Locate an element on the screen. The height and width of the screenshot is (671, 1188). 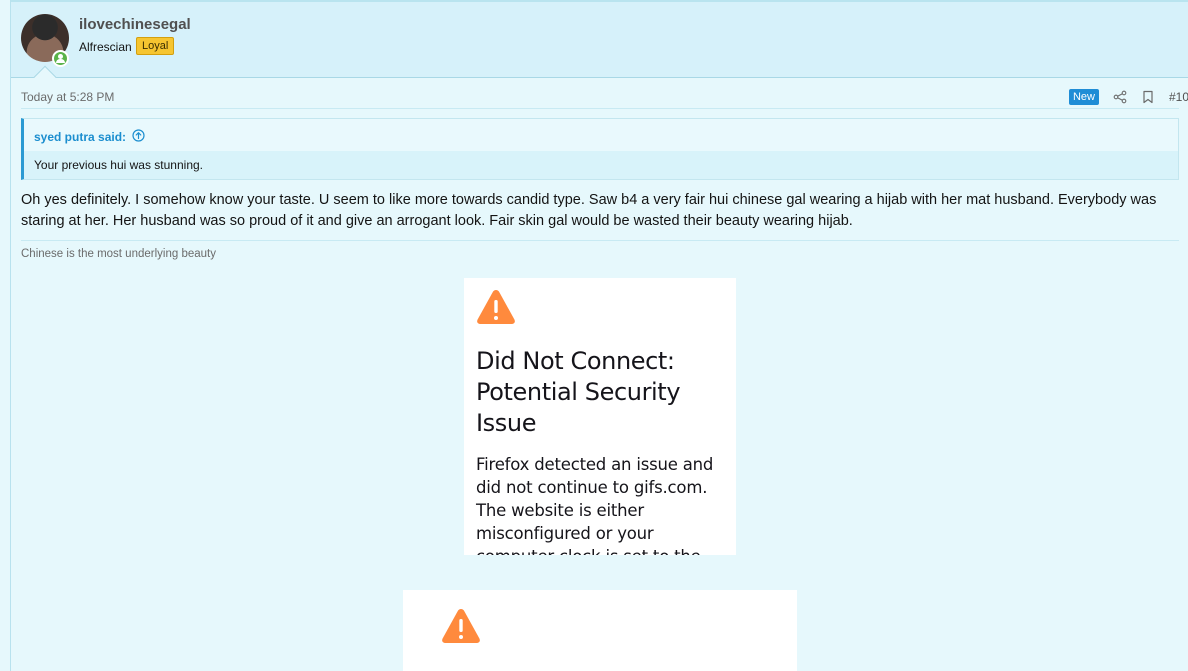
divider is located at coordinates (600, 108).